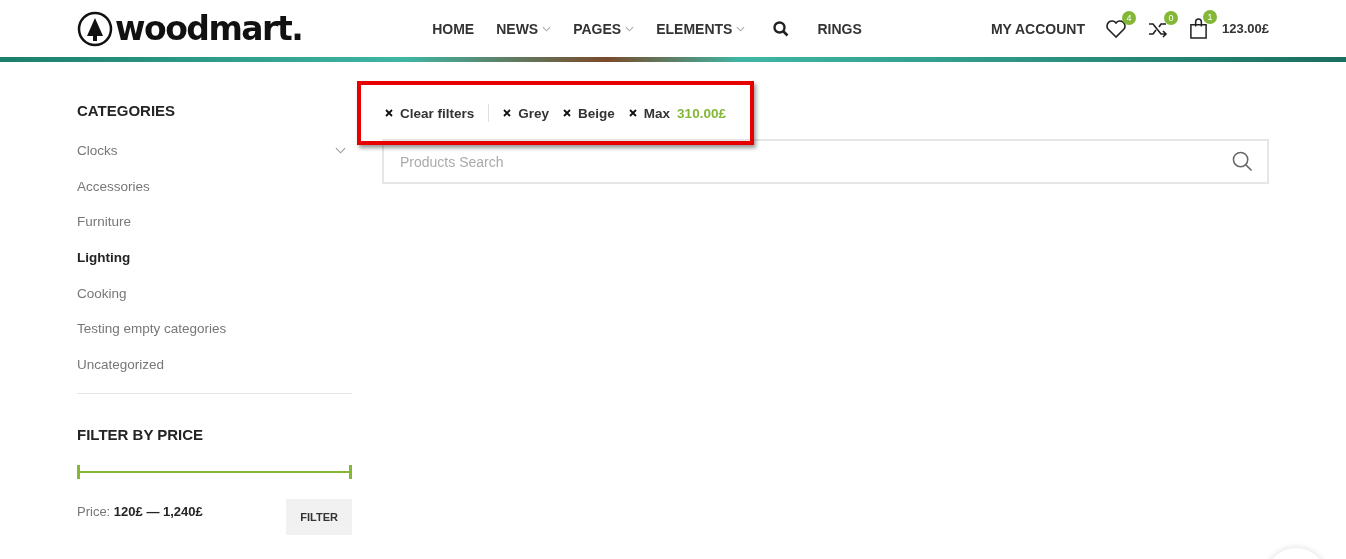  I want to click on chevron-icon, so click(340, 151).